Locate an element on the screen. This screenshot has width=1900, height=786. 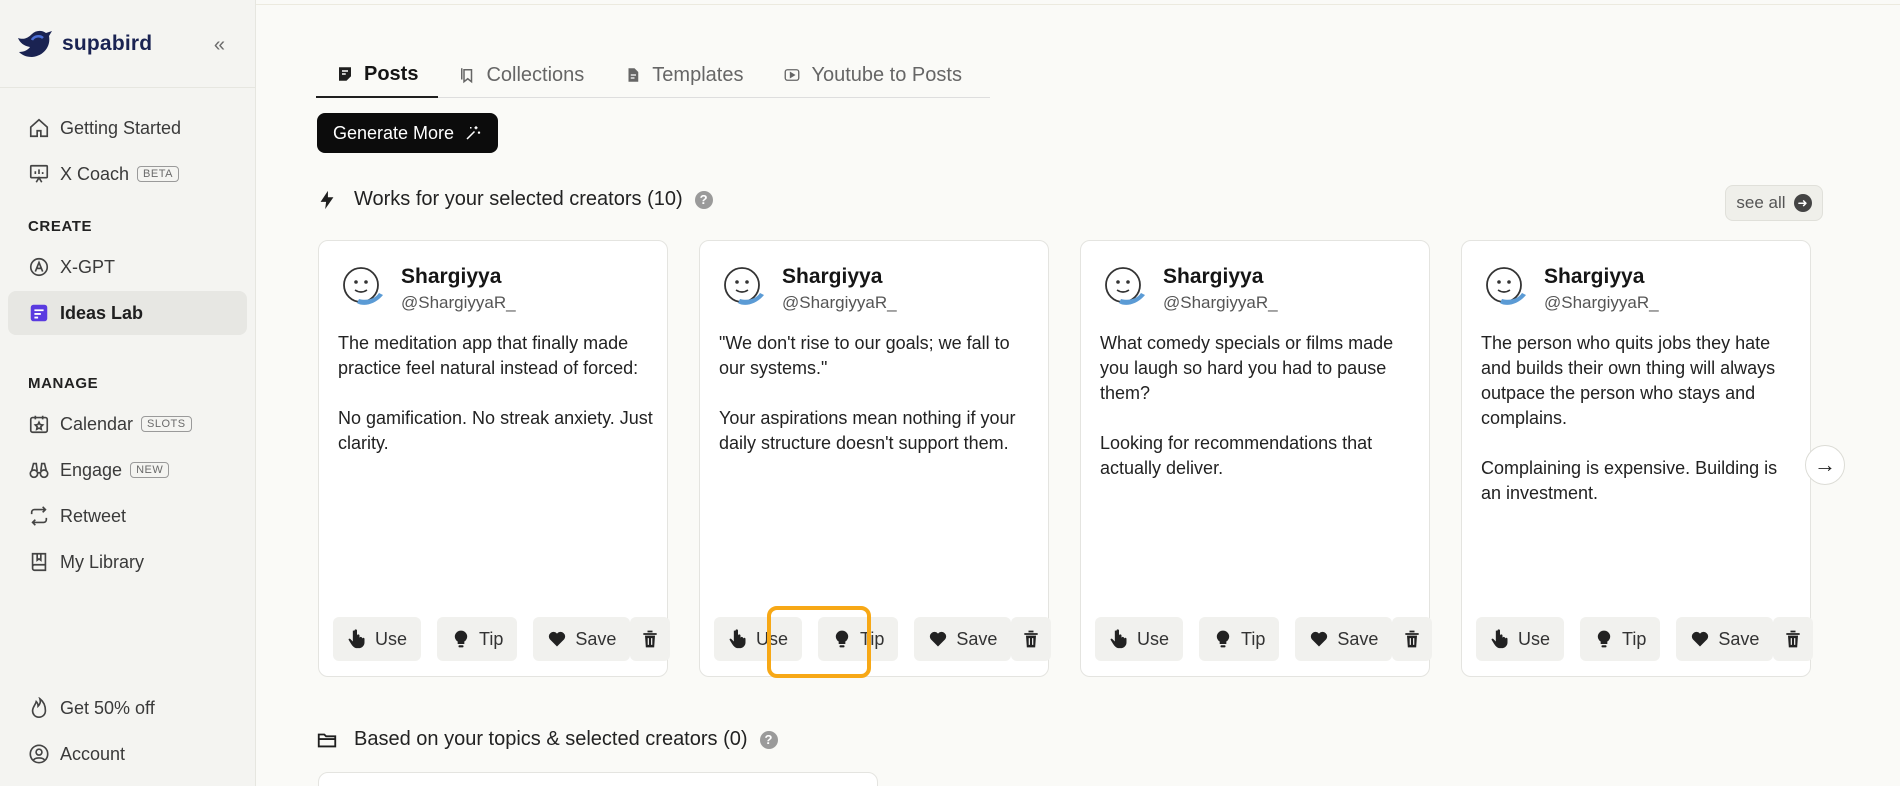
sidebar-item-x-coach: X Coach BETA is located at coordinates (127, 174).